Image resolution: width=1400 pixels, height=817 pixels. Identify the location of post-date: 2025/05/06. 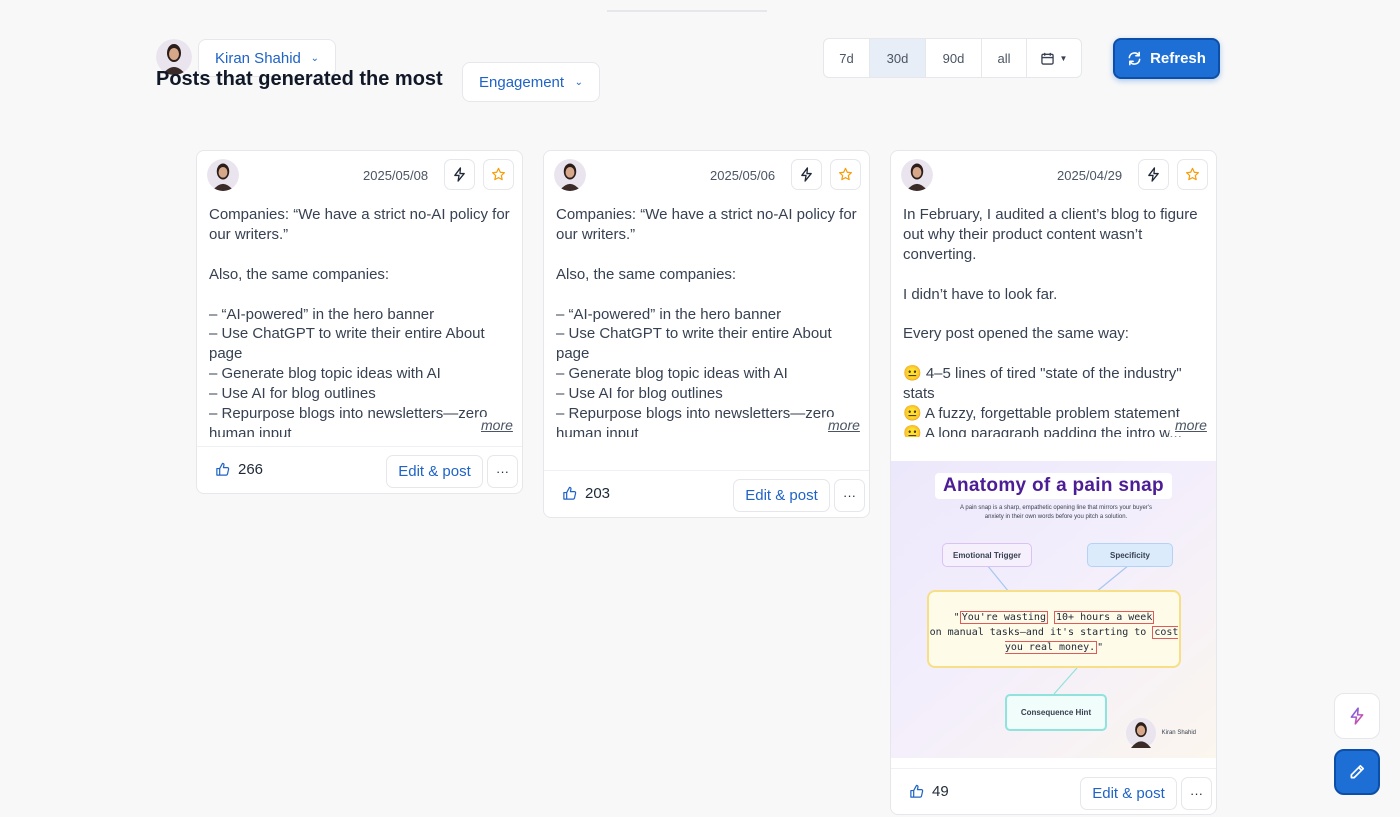
(743, 175).